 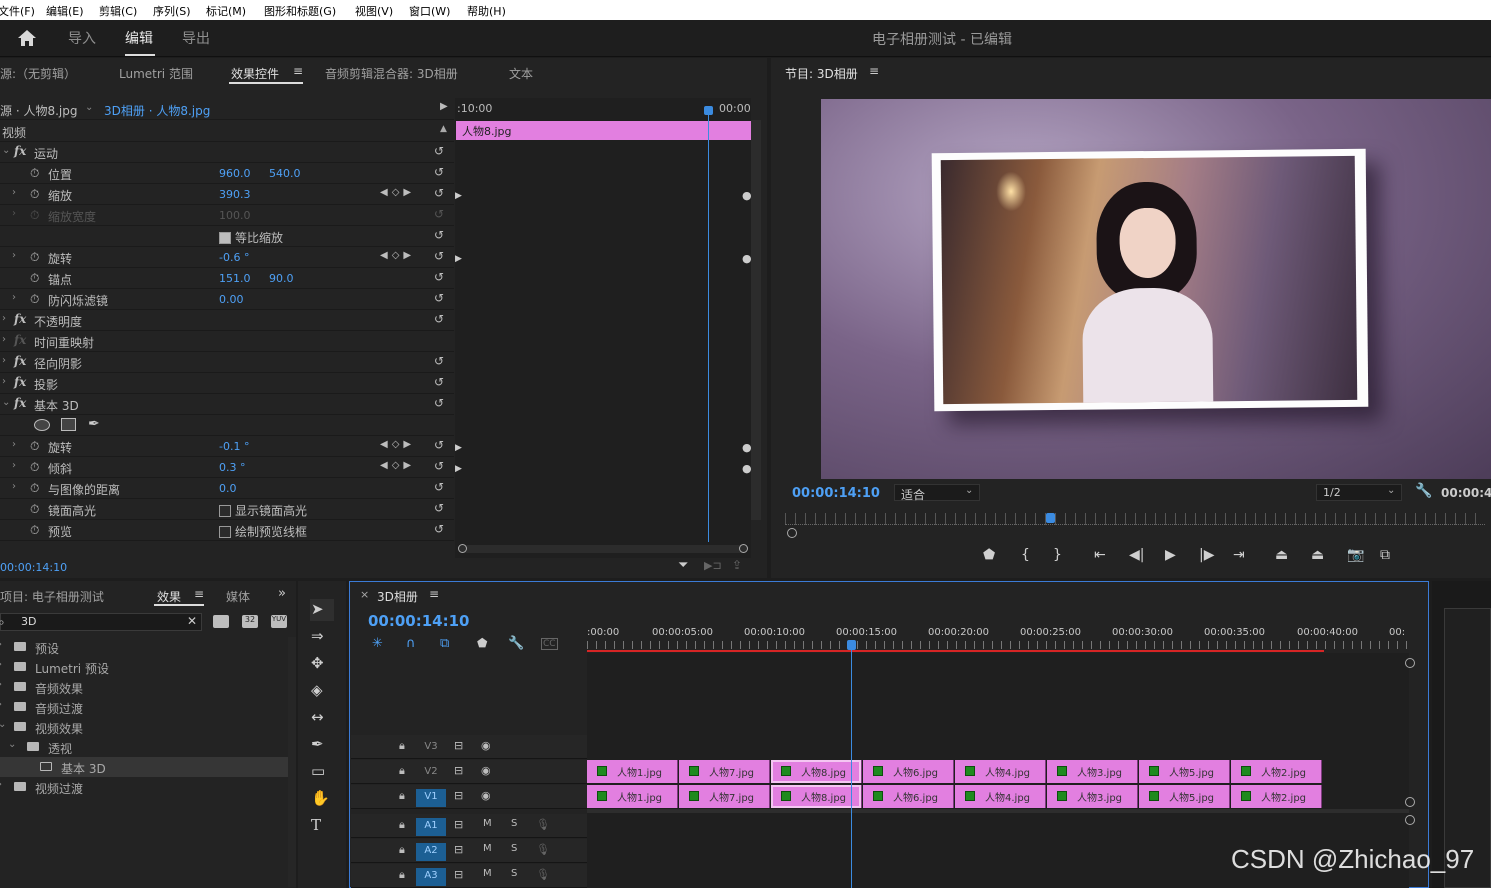 I want to click on fit-dropdown: 适合 ⌄, so click(x=937, y=493).